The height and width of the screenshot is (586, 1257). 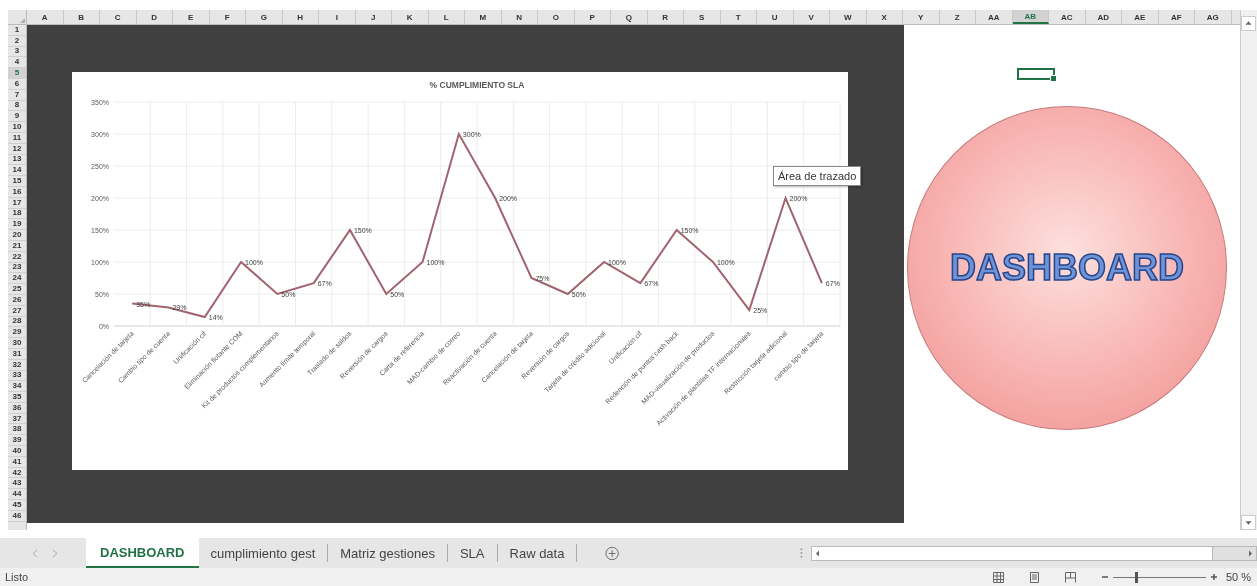 What do you see at coordinates (1067, 17) in the screenshot?
I see `column-header: AC` at bounding box center [1067, 17].